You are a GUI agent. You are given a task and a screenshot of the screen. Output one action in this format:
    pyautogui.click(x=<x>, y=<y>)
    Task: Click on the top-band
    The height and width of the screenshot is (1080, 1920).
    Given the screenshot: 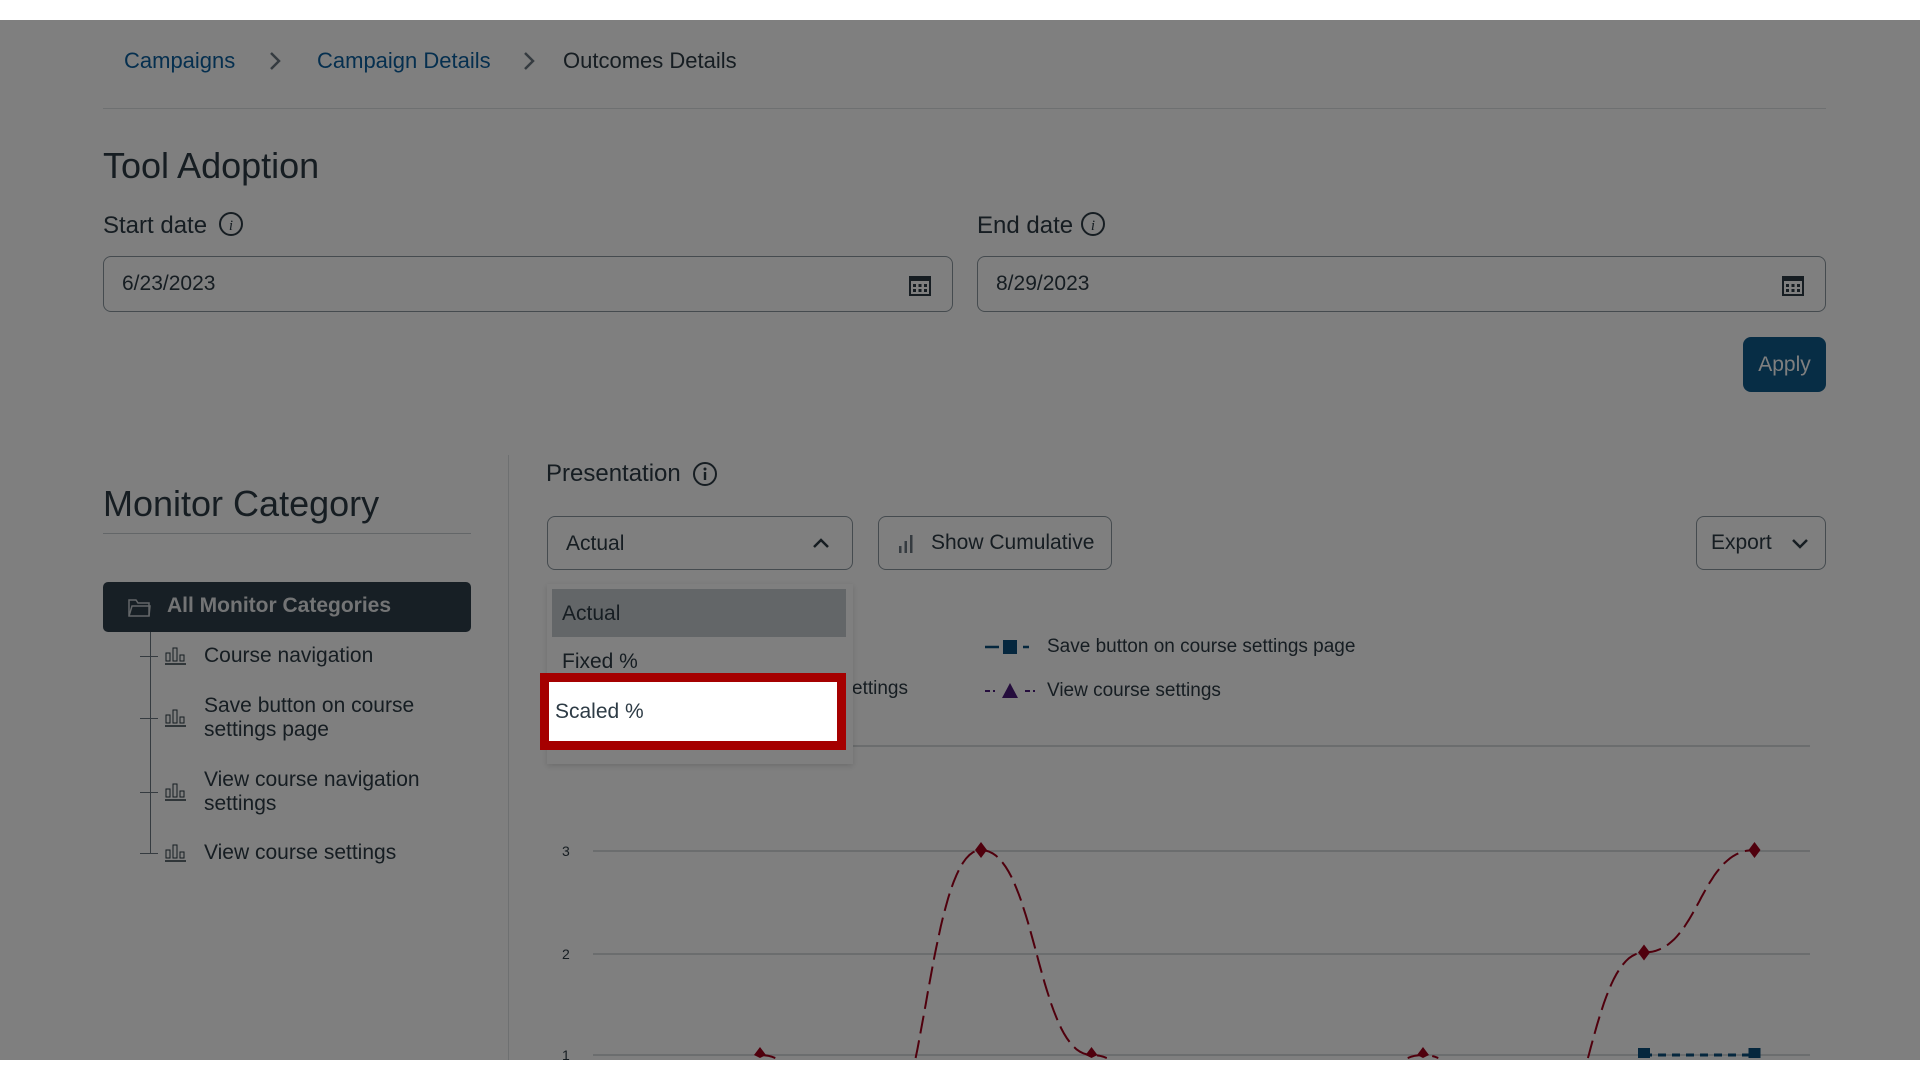 What is the action you would take?
    pyautogui.click(x=960, y=10)
    